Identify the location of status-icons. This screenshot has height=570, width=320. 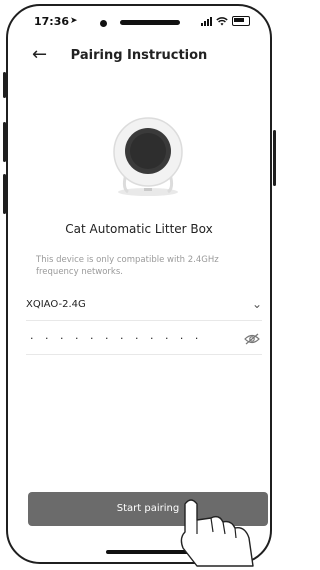
(225, 21).